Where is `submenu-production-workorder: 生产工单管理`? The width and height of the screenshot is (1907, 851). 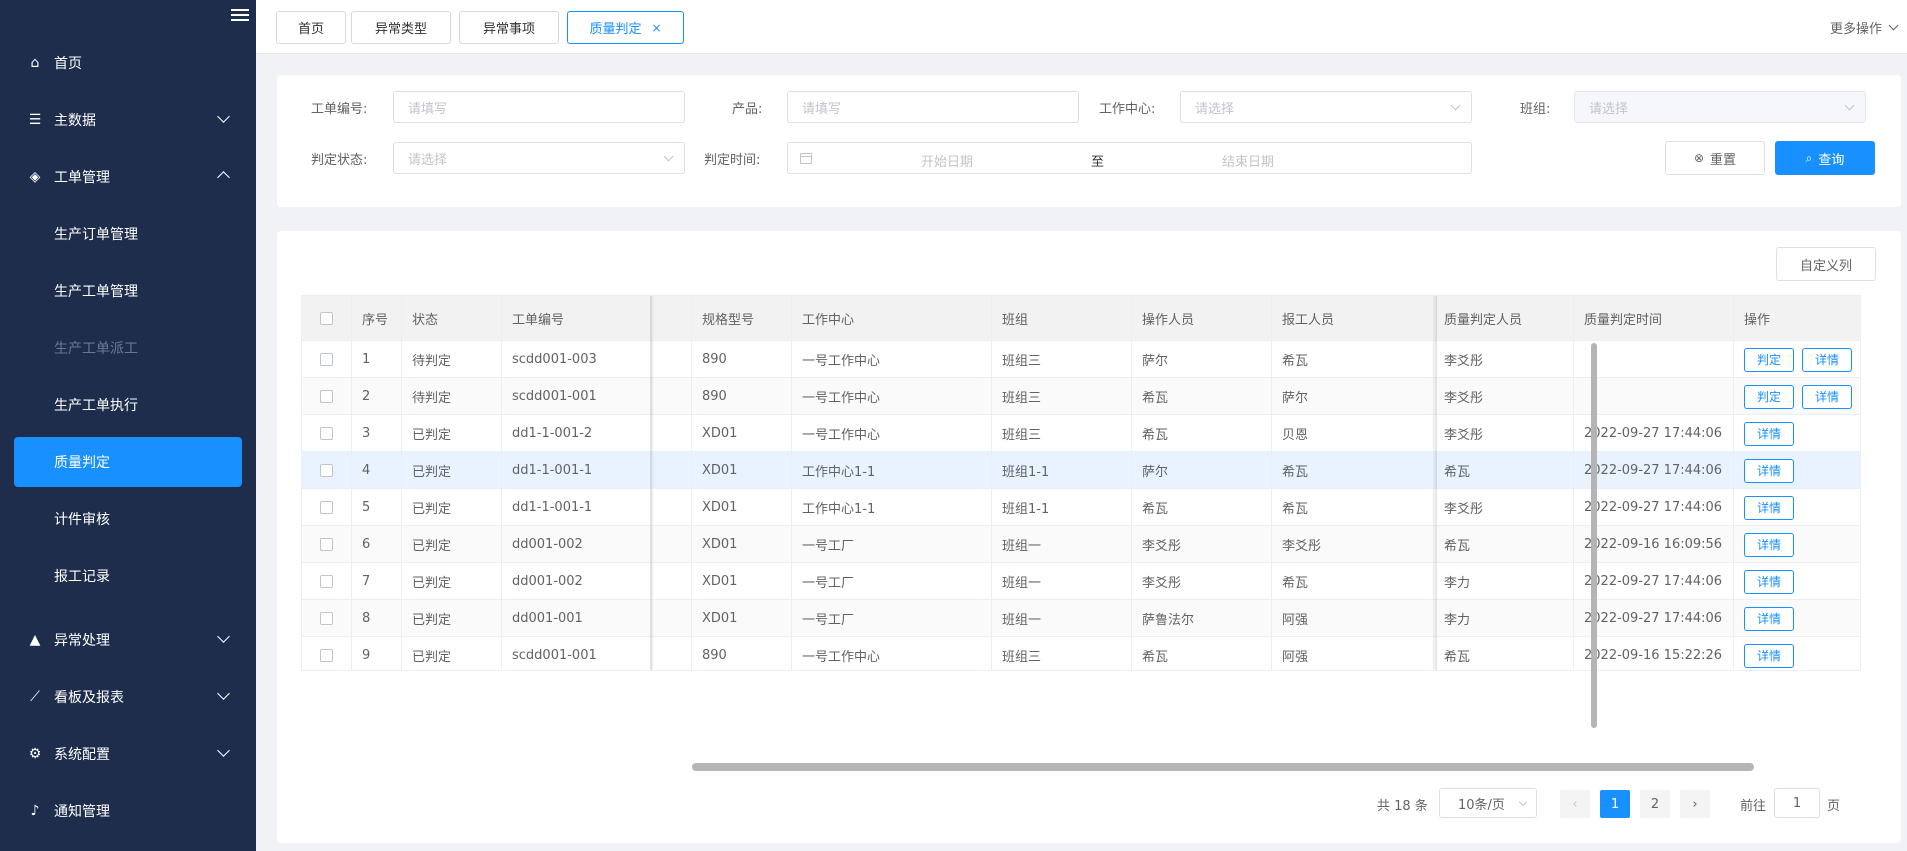 submenu-production-workorder: 生产工单管理 is located at coordinates (128, 291).